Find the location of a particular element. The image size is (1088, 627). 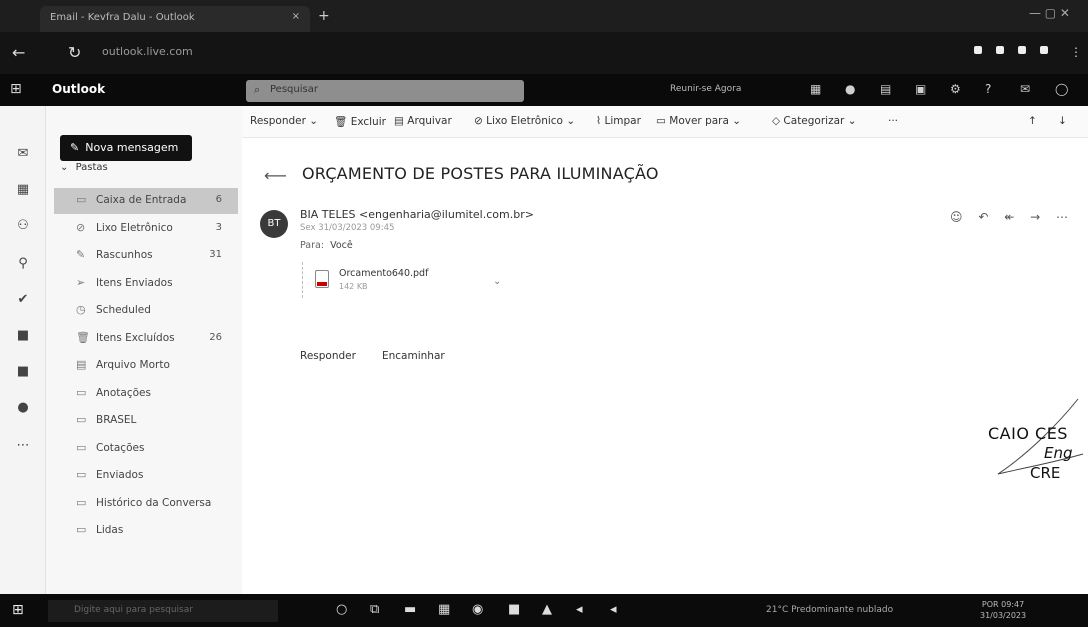

delete-button: 🗑 Excluir is located at coordinates (360, 121).